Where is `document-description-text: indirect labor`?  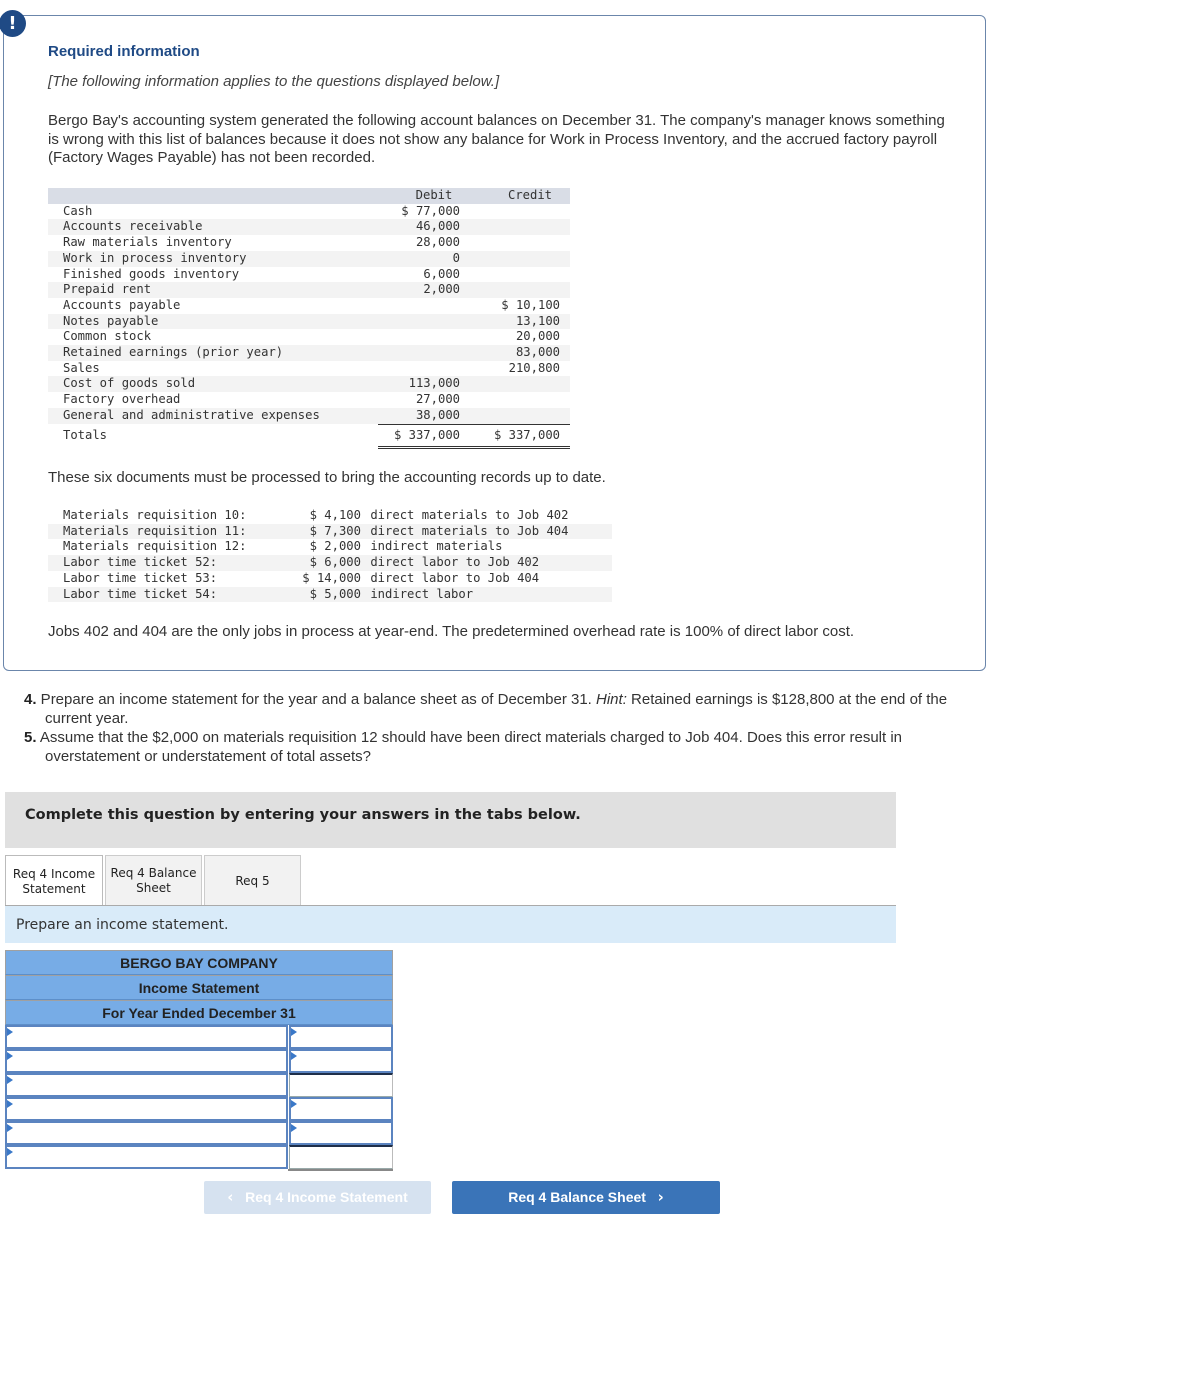
document-description-text: indirect labor is located at coordinates (422, 593).